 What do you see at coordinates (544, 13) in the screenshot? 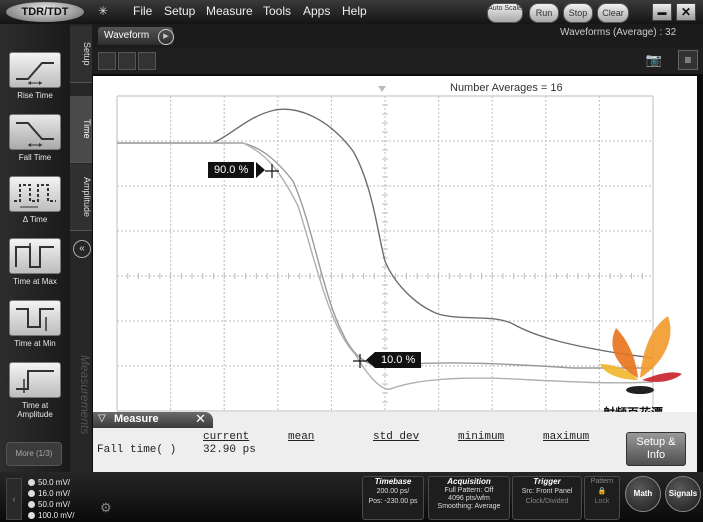
I see `run-button: Run` at bounding box center [544, 13].